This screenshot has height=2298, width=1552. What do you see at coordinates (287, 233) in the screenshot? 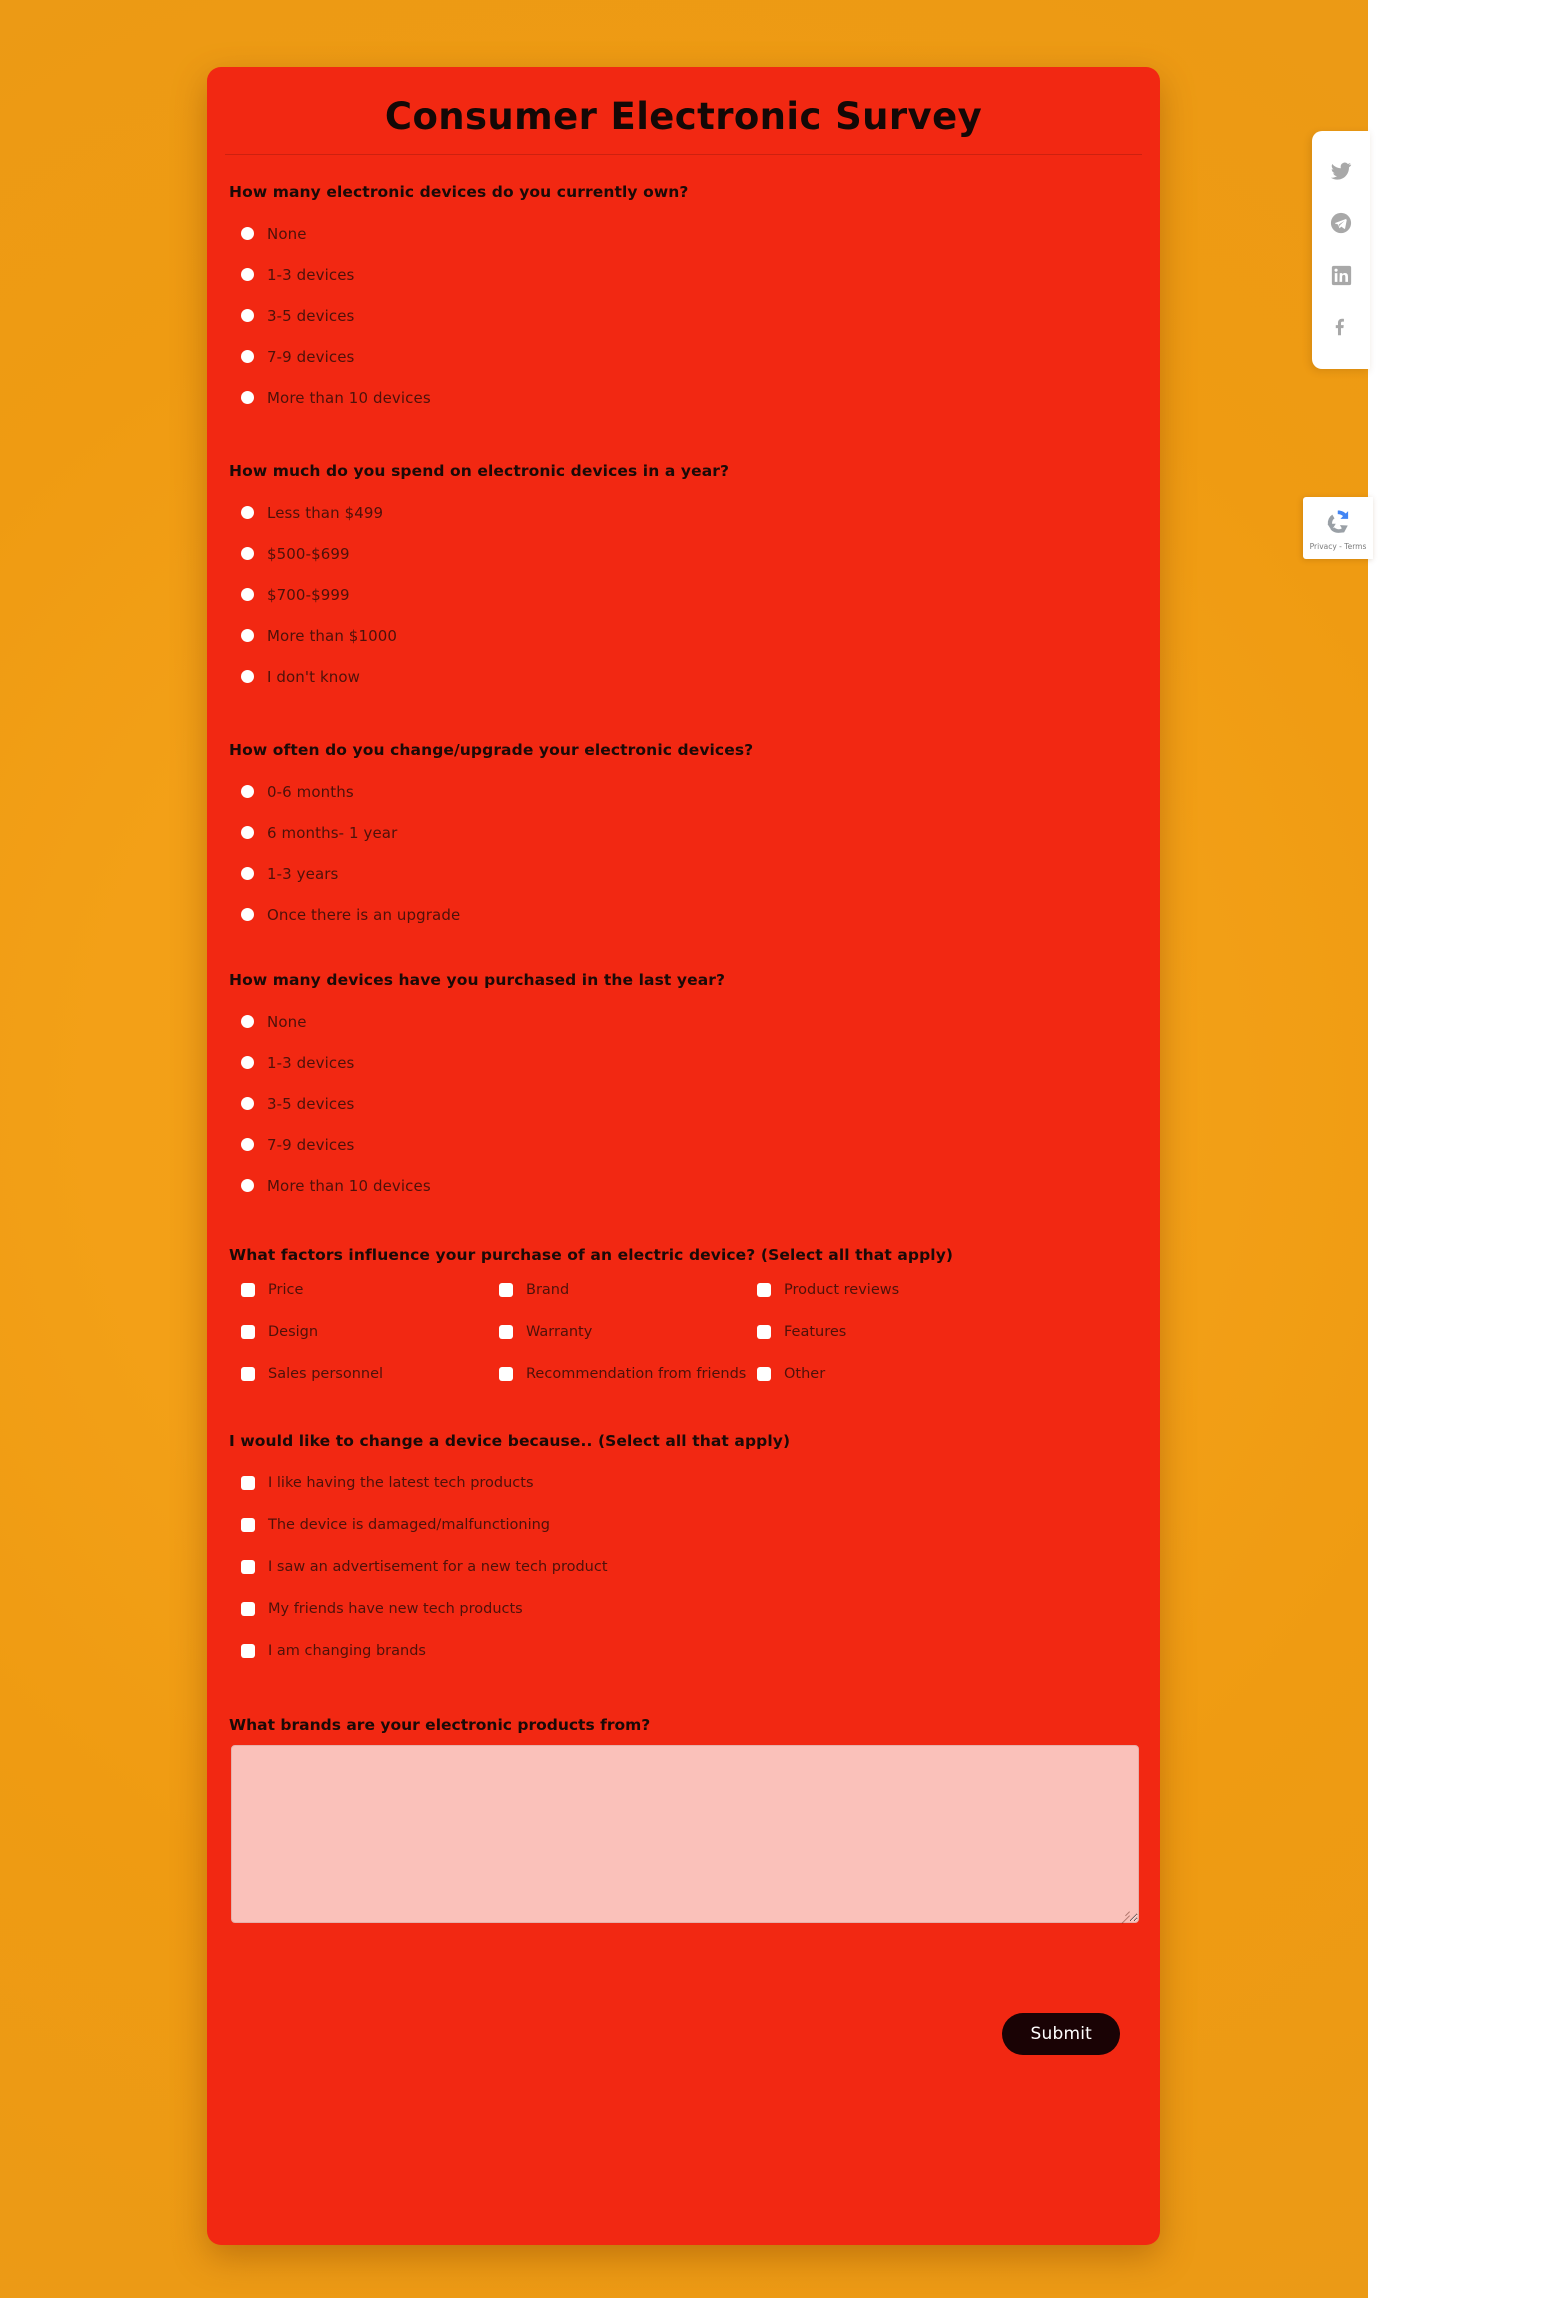
I see `radio-option-label: None` at bounding box center [287, 233].